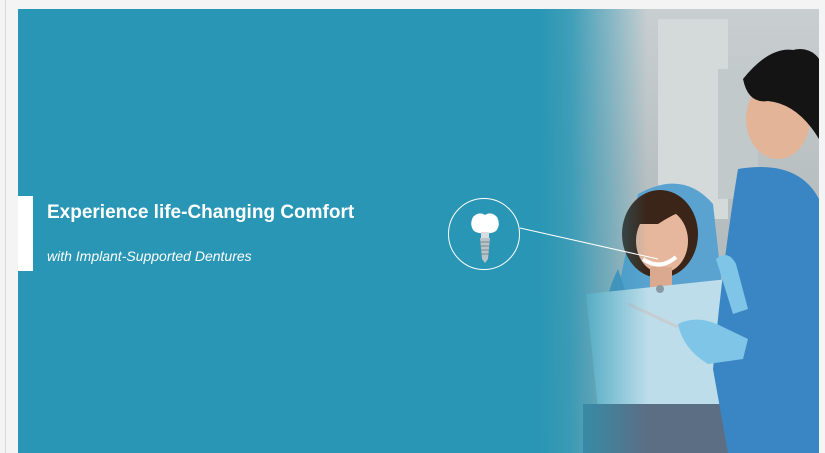 Image resolution: width=825 pixels, height=453 pixels. What do you see at coordinates (25, 233) in the screenshot?
I see `headline-accent-bar` at bounding box center [25, 233].